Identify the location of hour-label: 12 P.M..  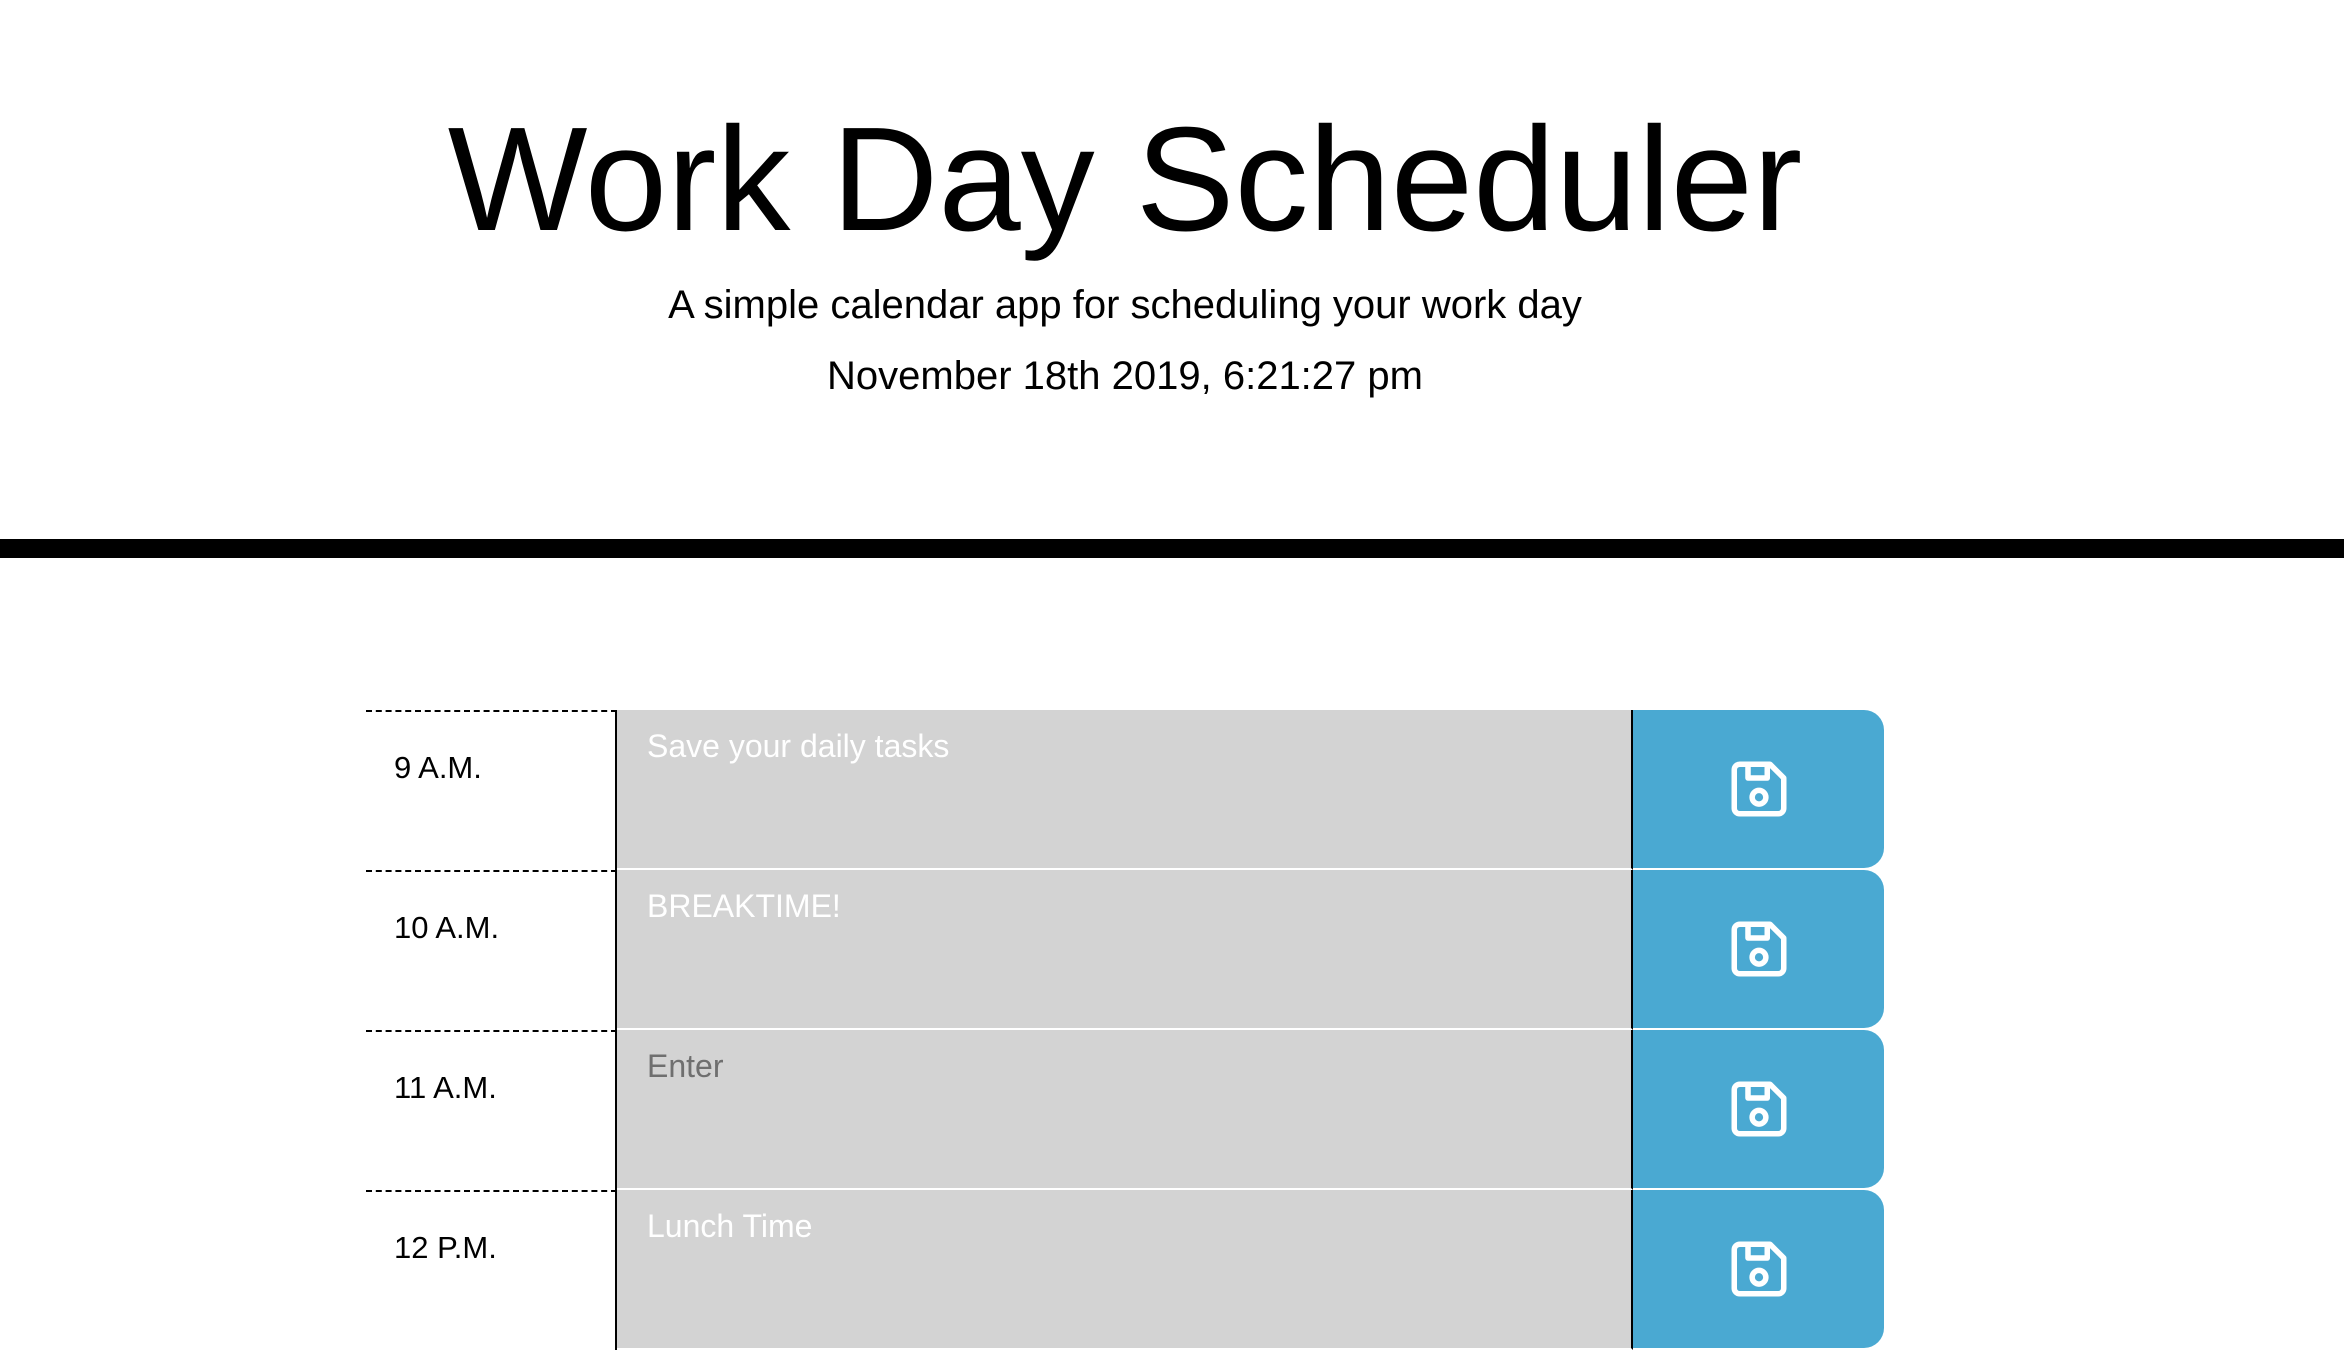
(491, 1270).